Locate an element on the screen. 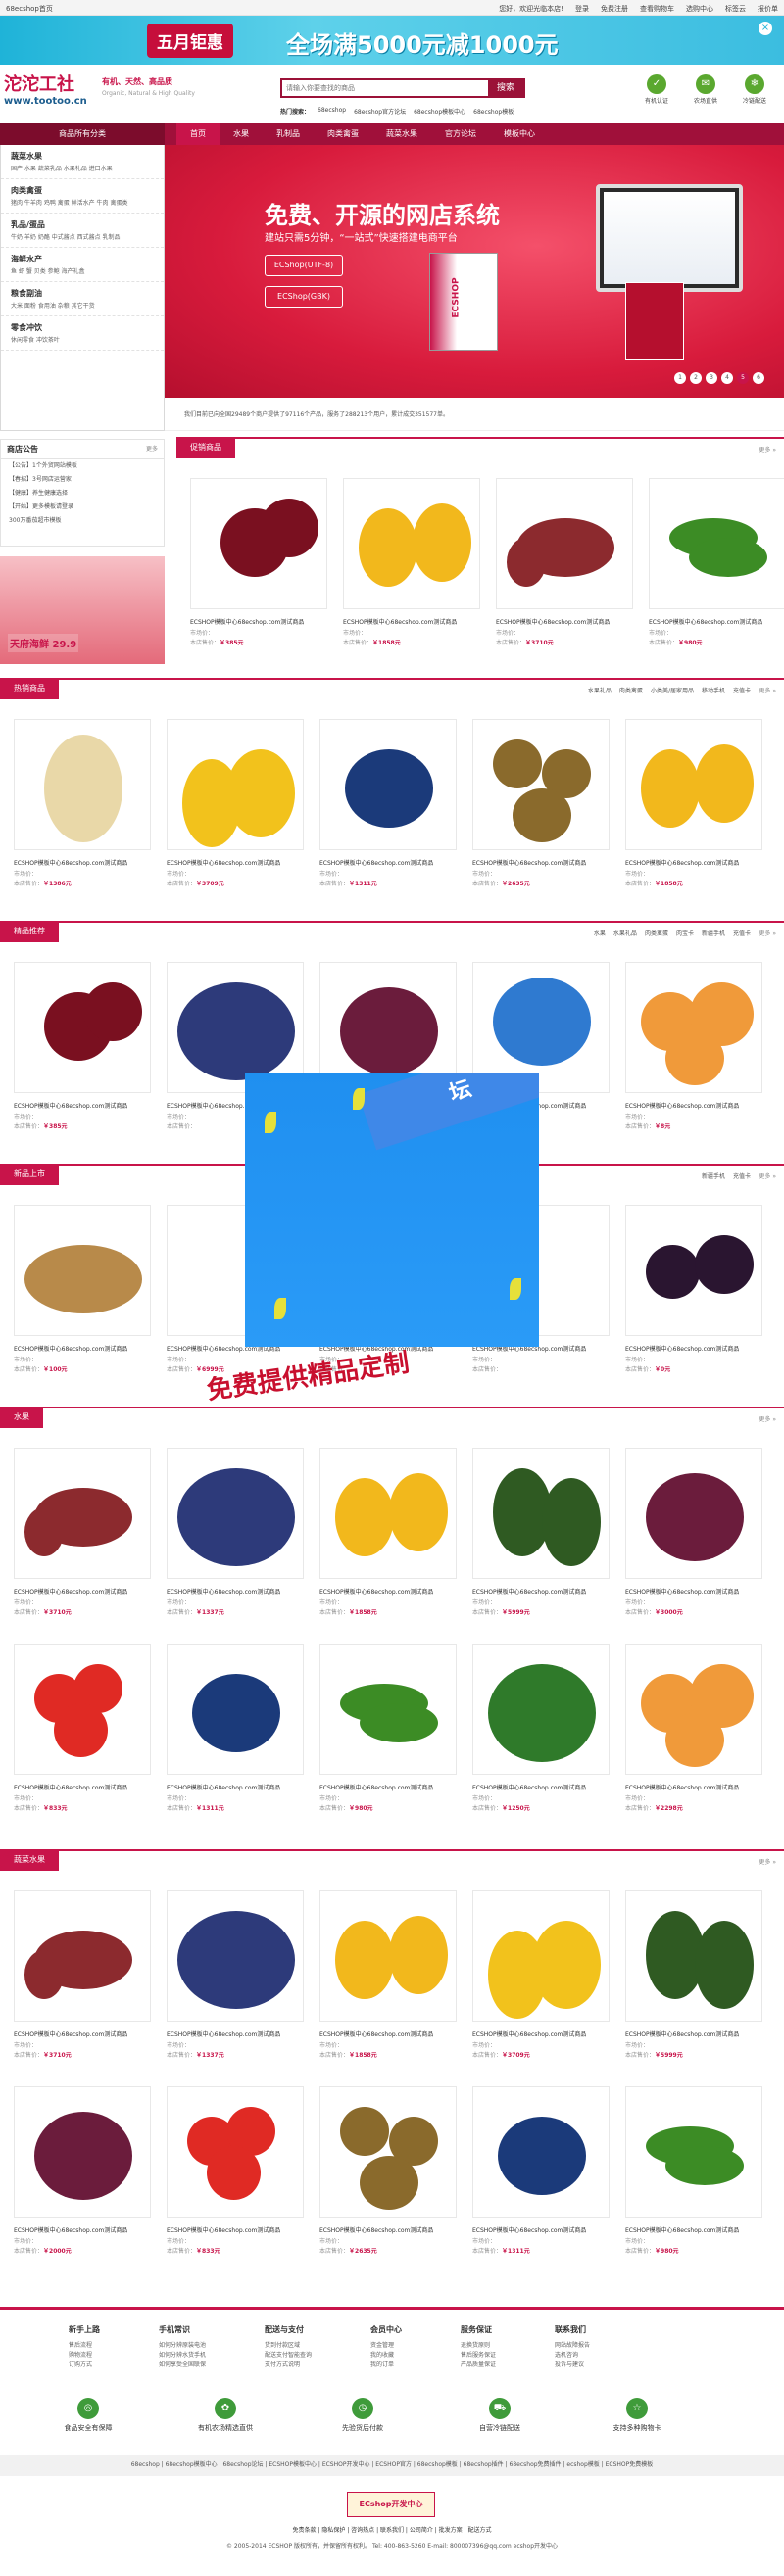 The height and width of the screenshot is (2576, 784). login-link: 登录 is located at coordinates (582, 9).